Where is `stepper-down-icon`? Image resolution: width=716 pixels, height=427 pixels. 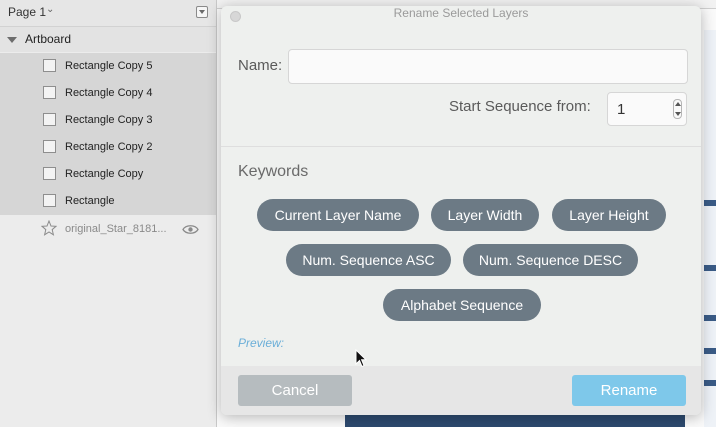
stepper-down-icon is located at coordinates (678, 114).